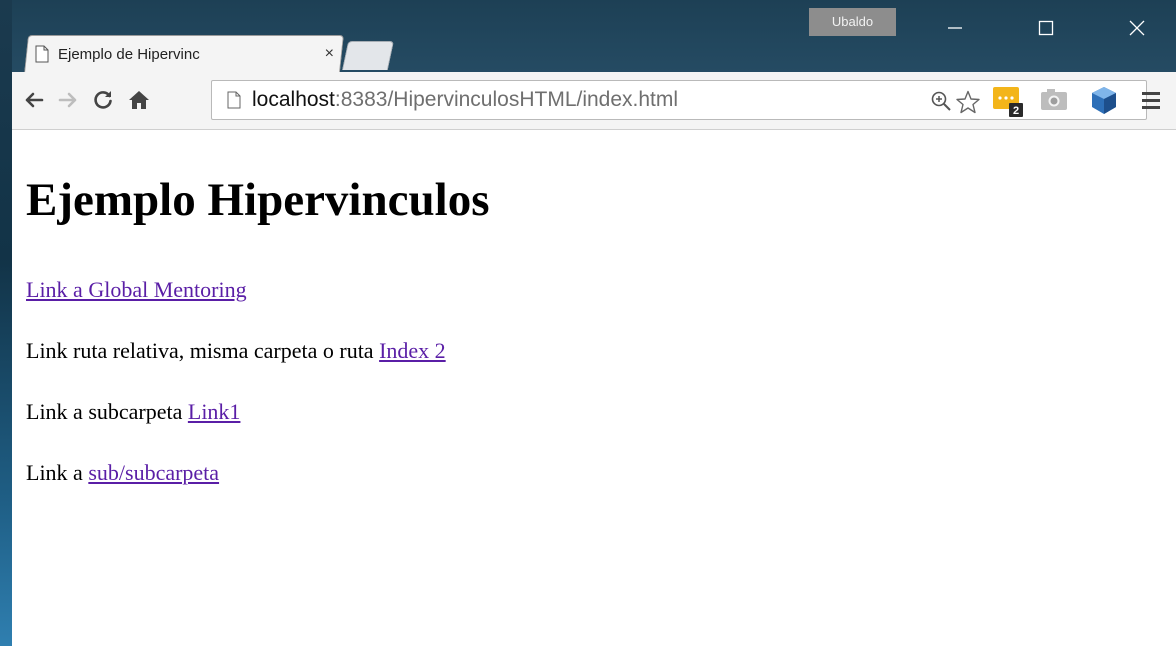 The image size is (1176, 646). I want to click on bookmark-star-icon, so click(968, 102).